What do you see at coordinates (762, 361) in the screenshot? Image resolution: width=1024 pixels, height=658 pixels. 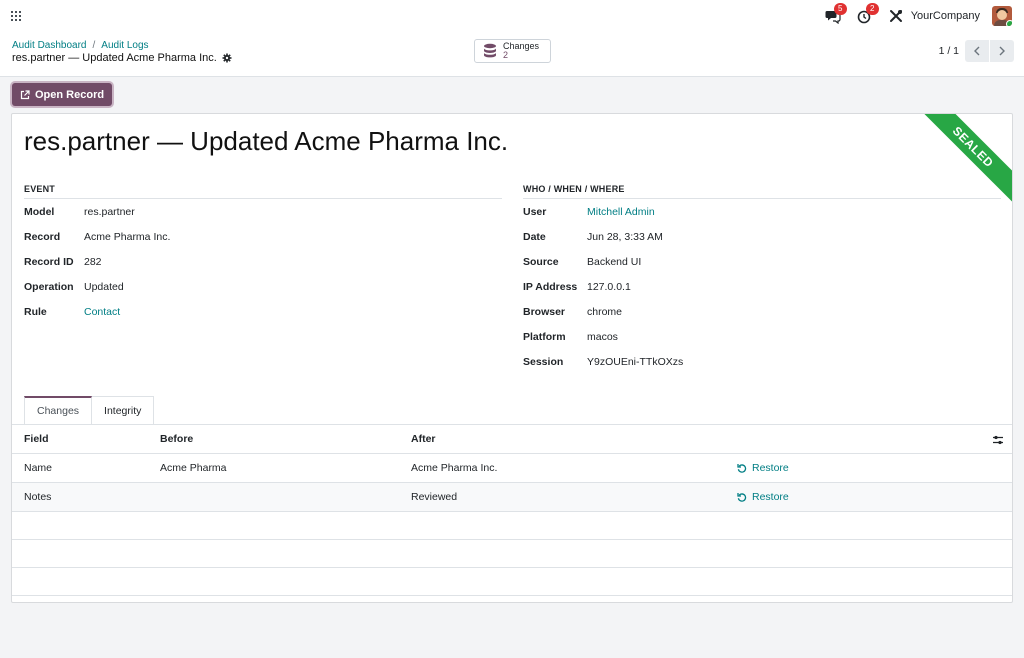 I see `field-session: Session Y9zOUEni-TTkOXzs` at bounding box center [762, 361].